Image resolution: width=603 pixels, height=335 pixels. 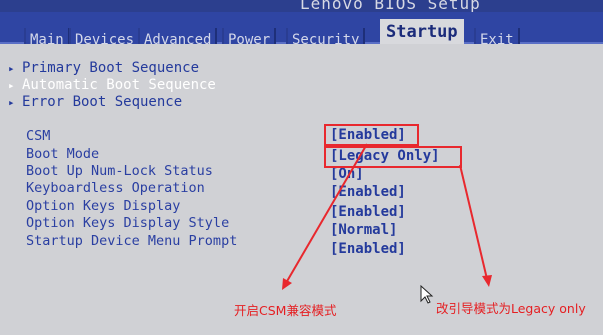 What do you see at coordinates (326, 213) in the screenshot?
I see `csm-arrow-line` at bounding box center [326, 213].